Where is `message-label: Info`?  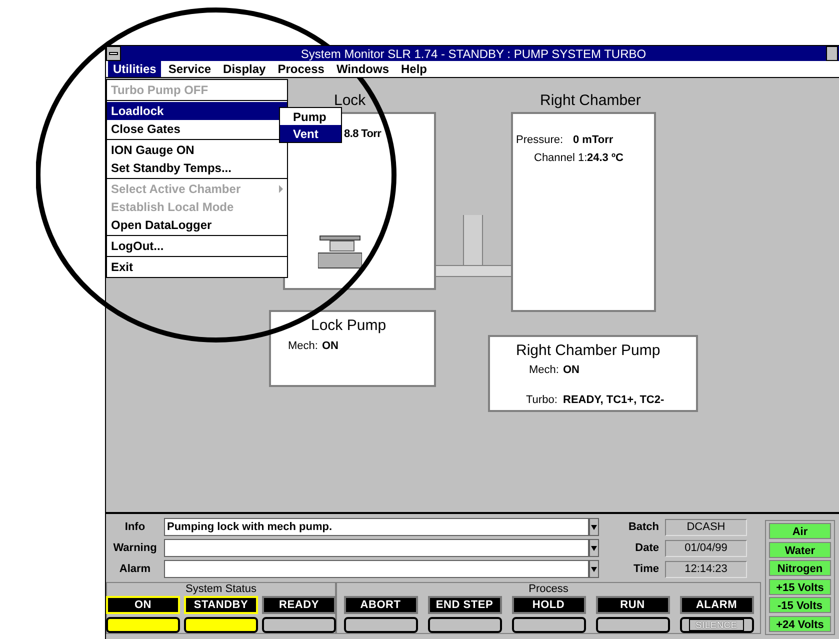 message-label: Info is located at coordinates (135, 527).